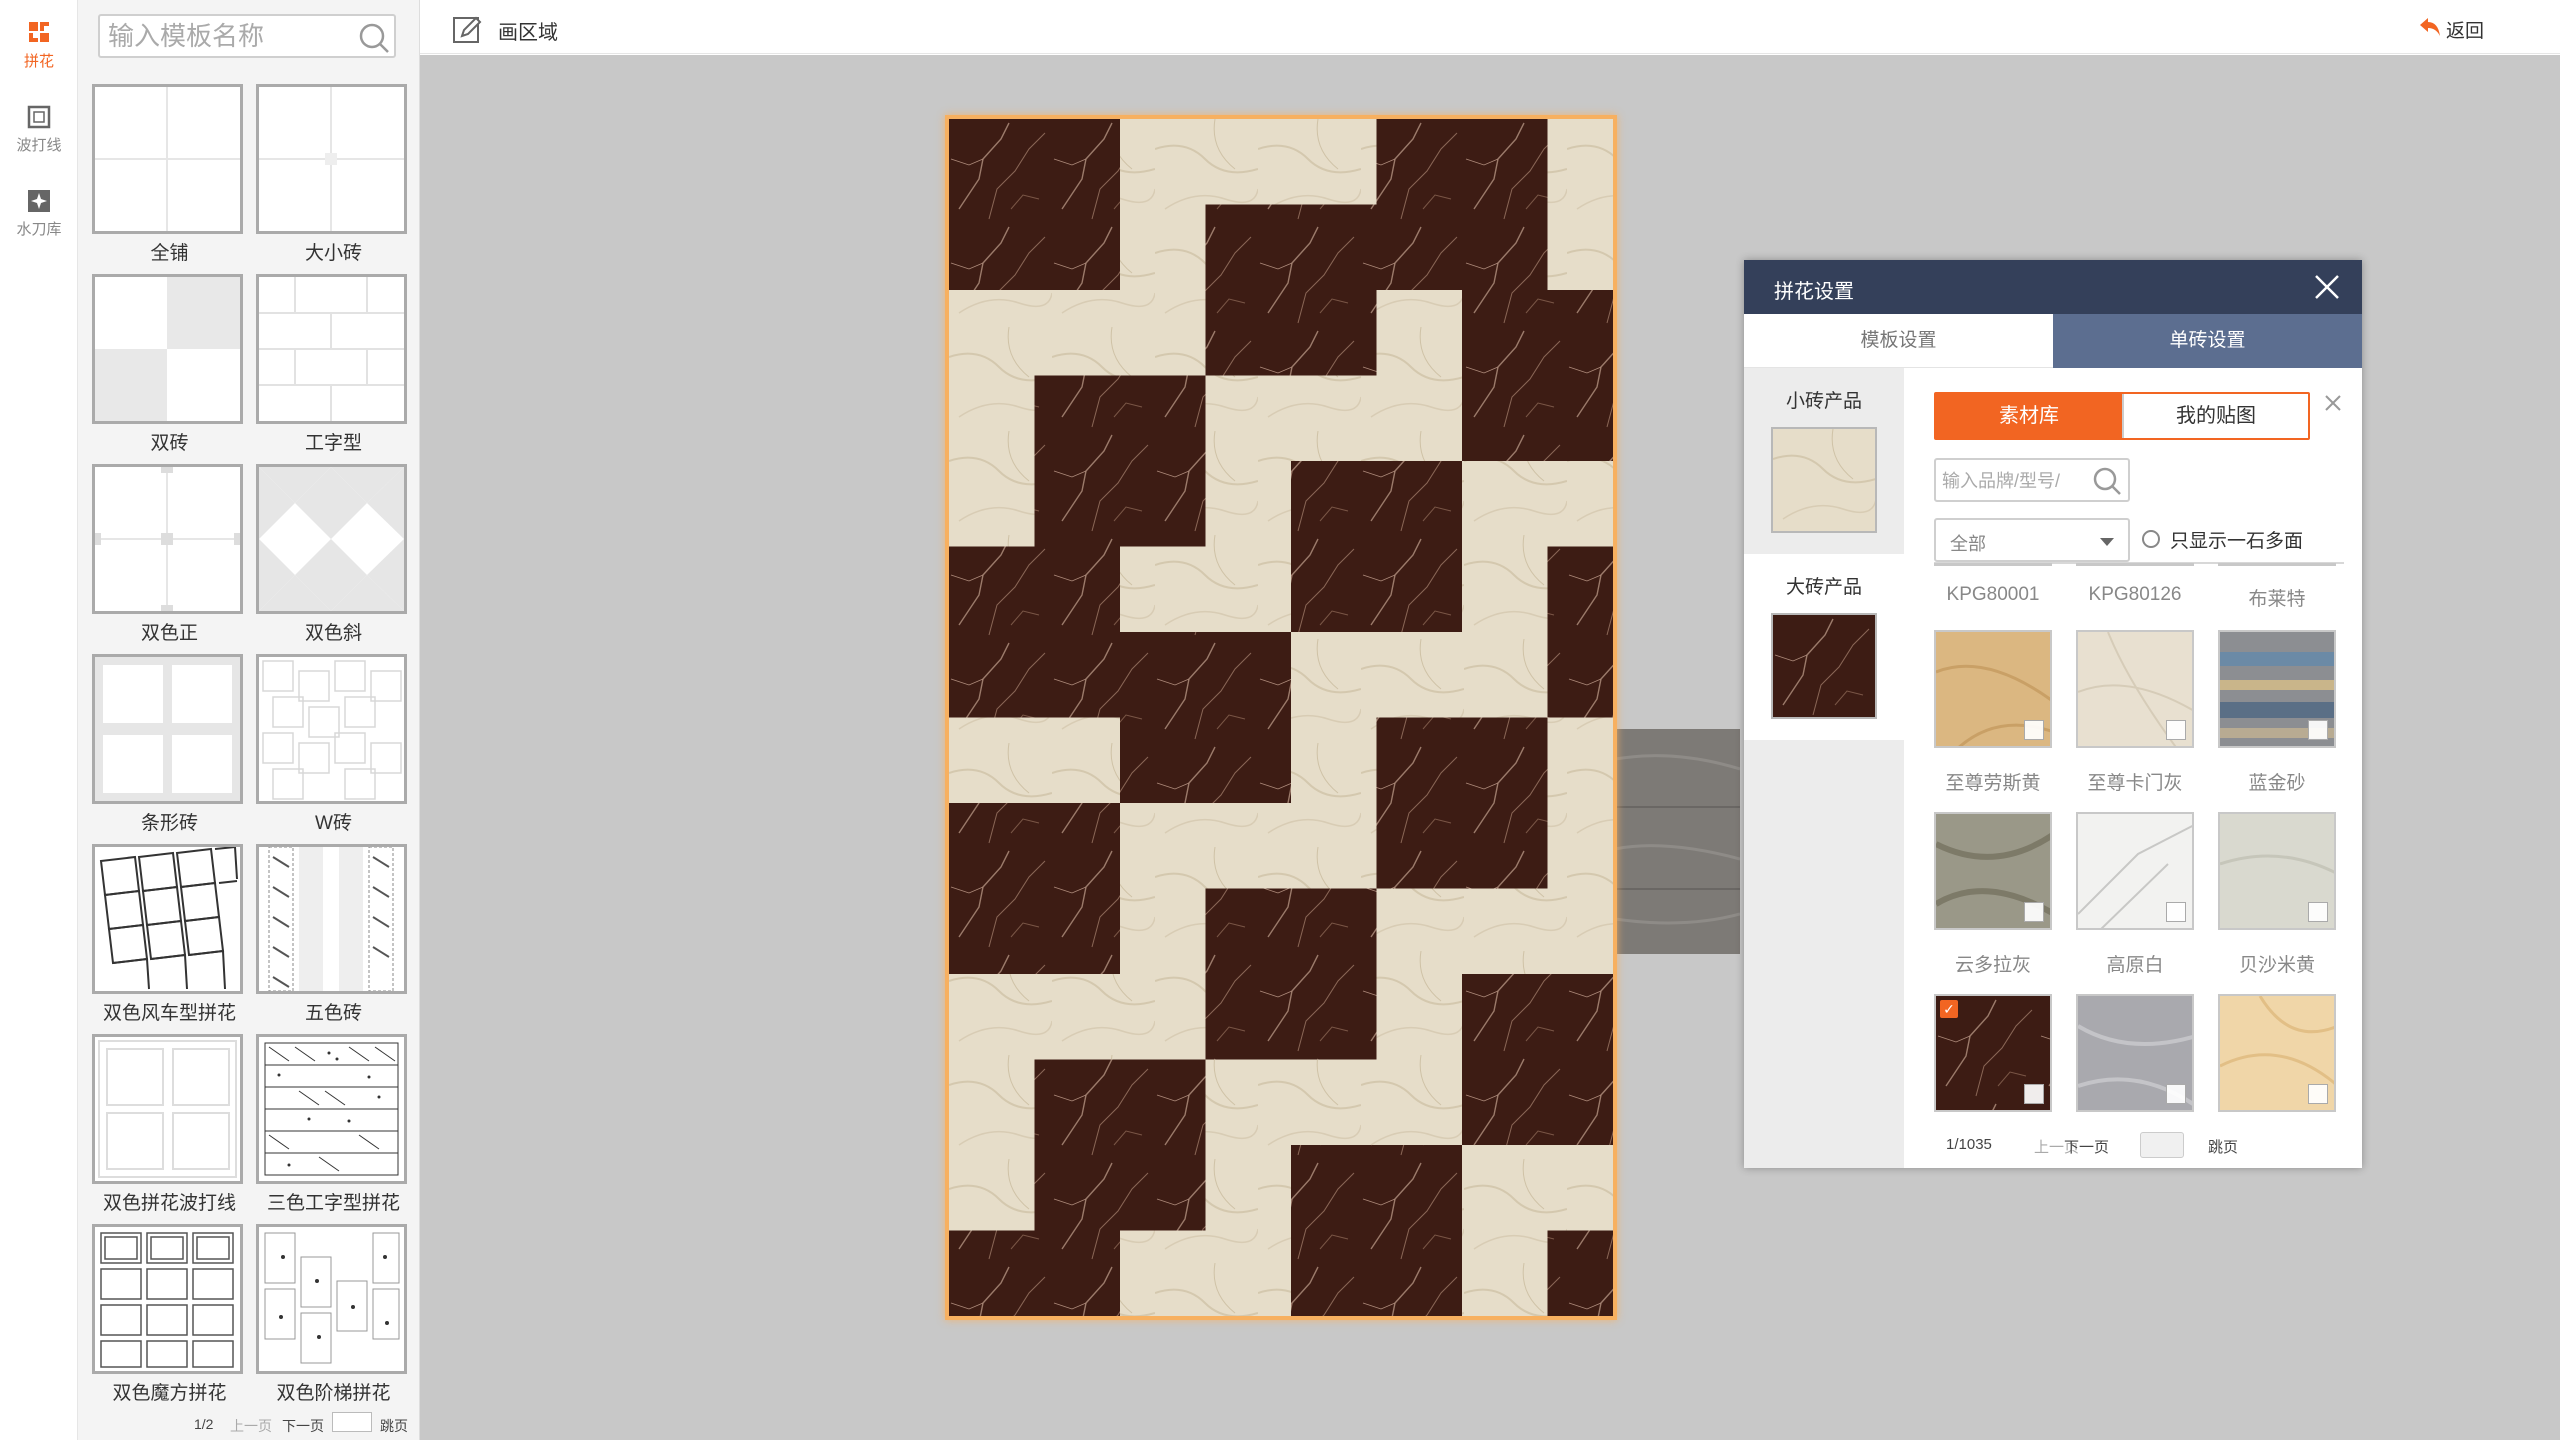  Describe the element at coordinates (1898, 341) in the screenshot. I see `tab-template-settings: 模板设置` at that location.